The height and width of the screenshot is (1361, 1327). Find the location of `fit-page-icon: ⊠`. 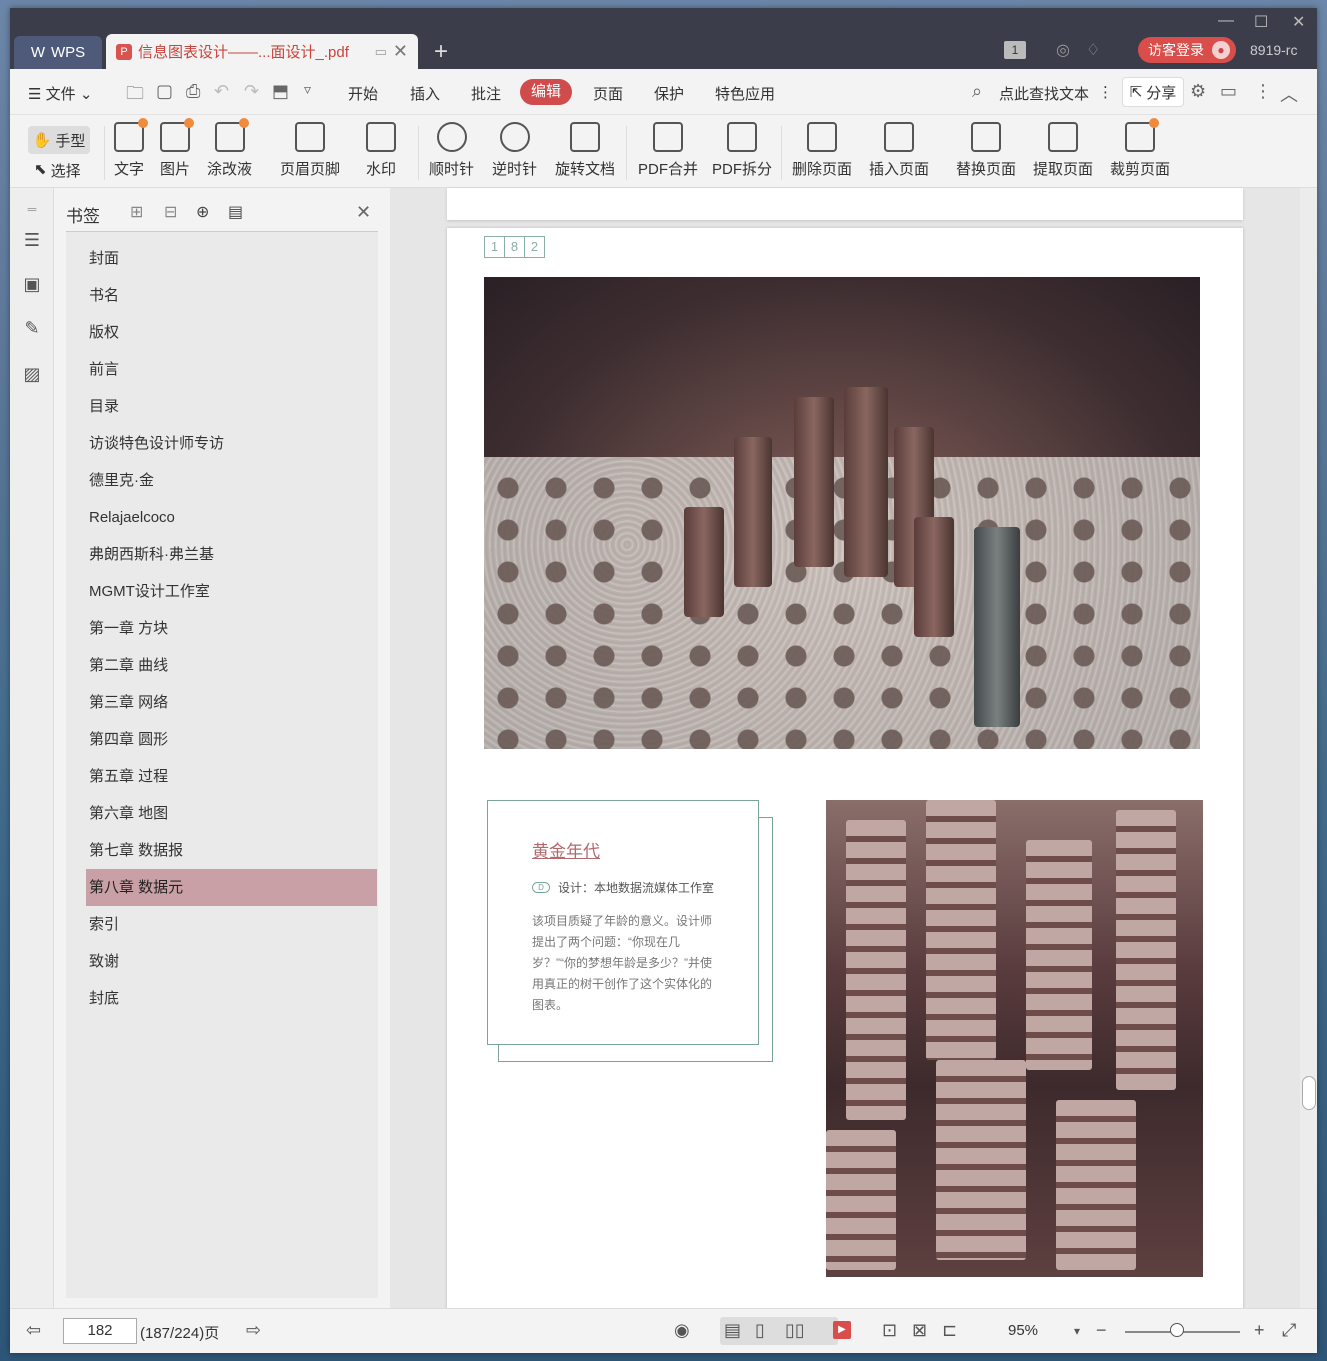

fit-page-icon: ⊠ is located at coordinates (919, 1330).